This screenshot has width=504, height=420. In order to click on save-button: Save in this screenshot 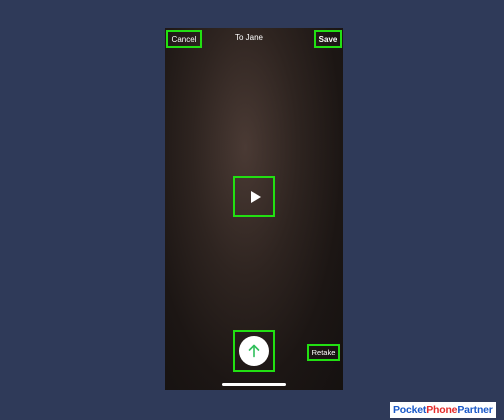, I will do `click(328, 39)`.